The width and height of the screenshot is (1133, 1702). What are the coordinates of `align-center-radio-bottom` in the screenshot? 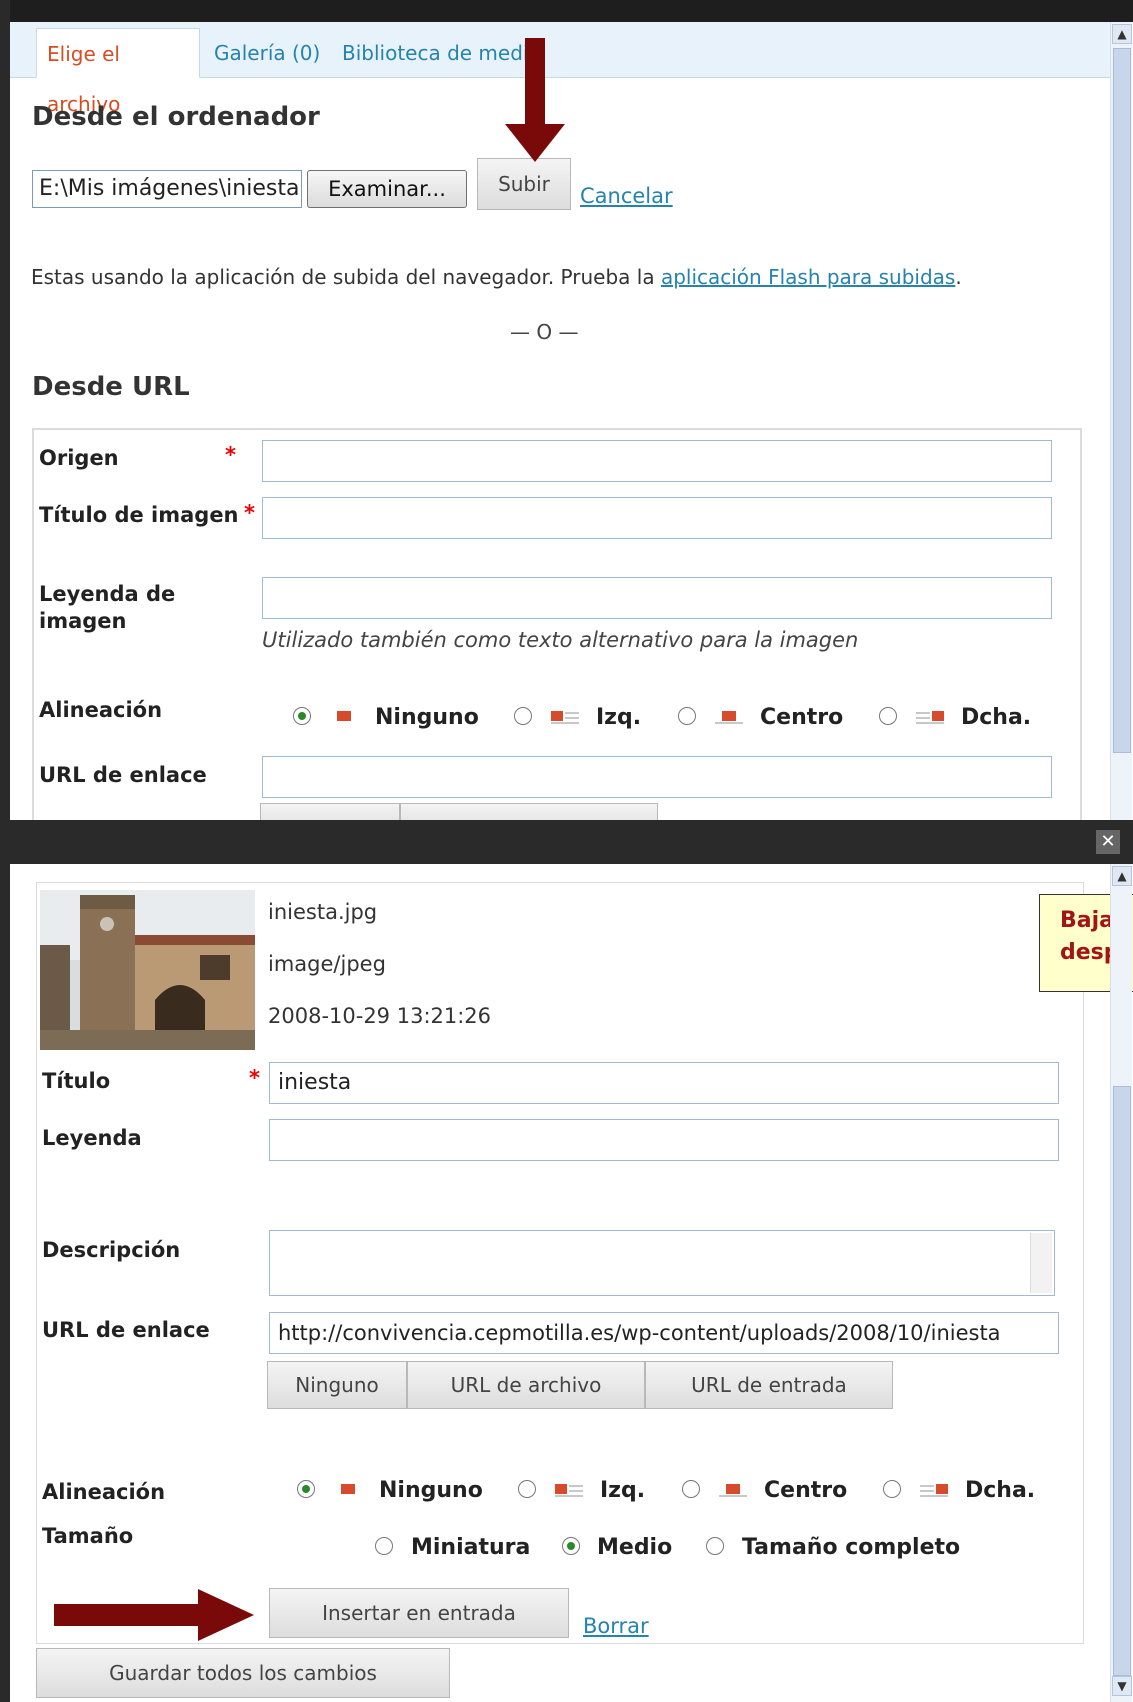 It's located at (691, 1489).